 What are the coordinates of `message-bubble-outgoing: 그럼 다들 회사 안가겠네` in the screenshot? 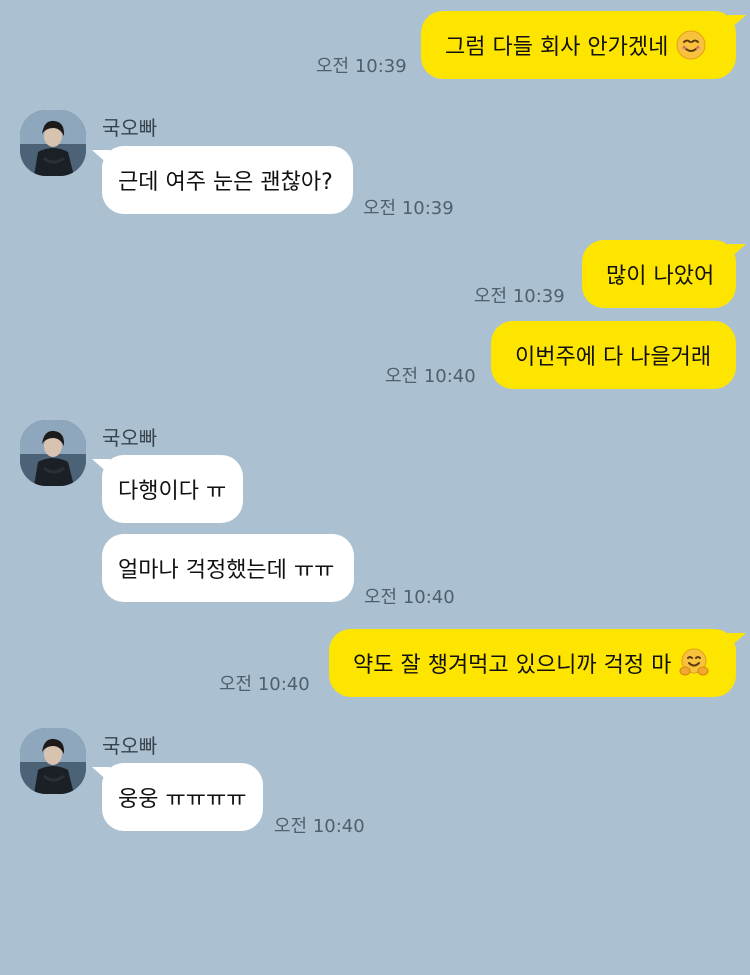 It's located at (583, 45).